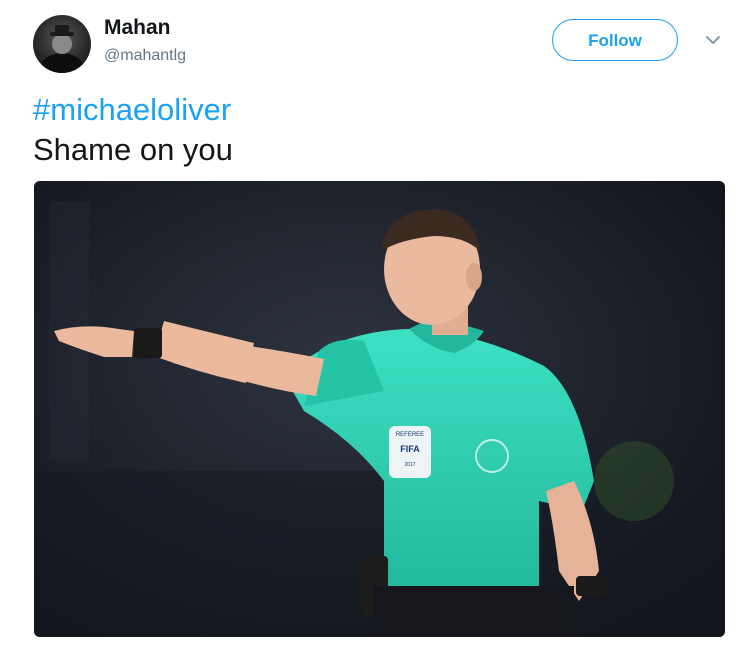  I want to click on avatar, so click(62, 44).